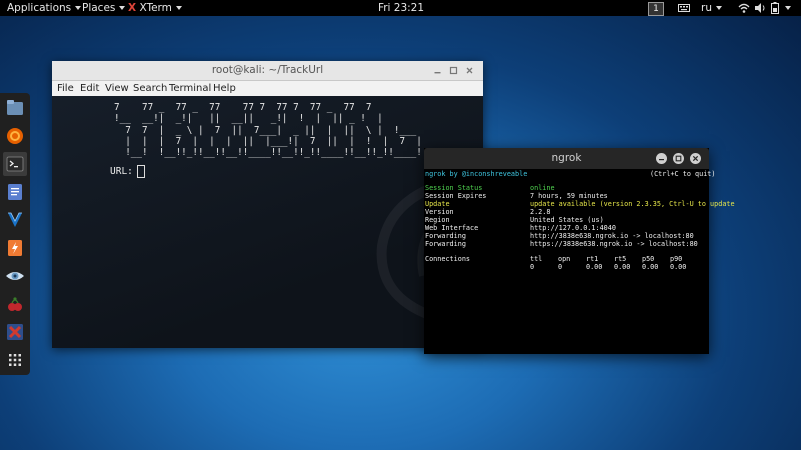 This screenshot has width=801, height=450. What do you see at coordinates (622, 267) in the screenshot?
I see `conn-value-rt5: 0.00` at bounding box center [622, 267].